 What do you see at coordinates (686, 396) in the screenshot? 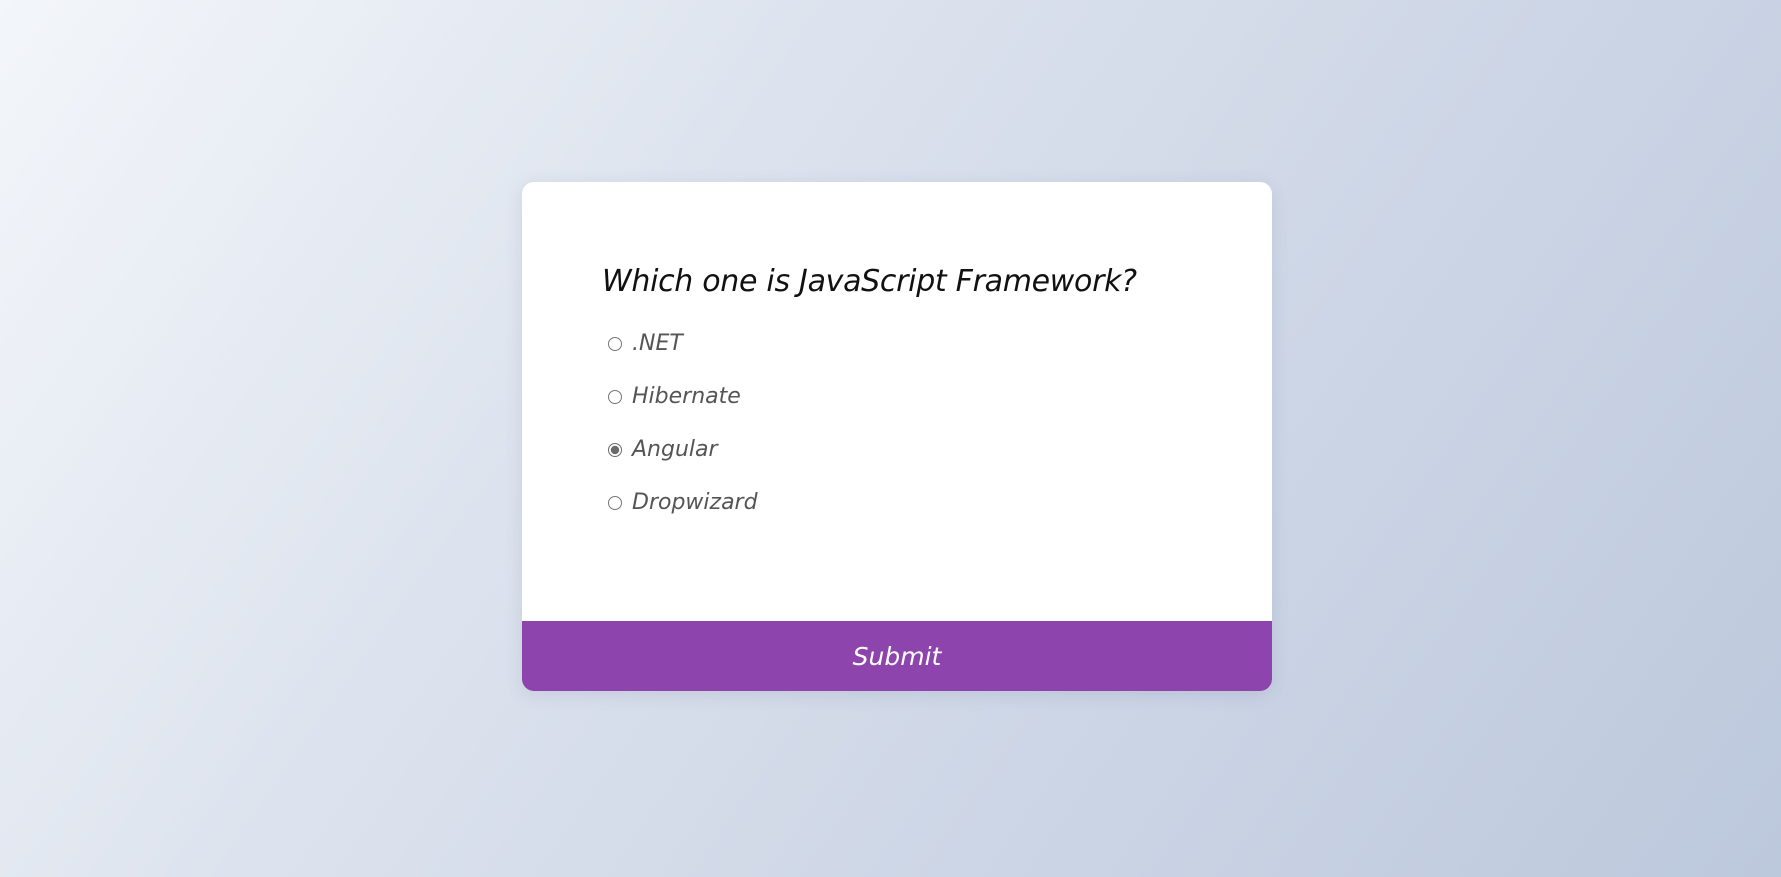
I see `answer-option-text: Hibernate` at bounding box center [686, 396].